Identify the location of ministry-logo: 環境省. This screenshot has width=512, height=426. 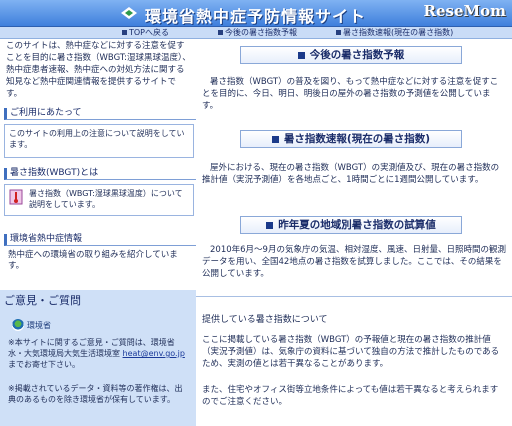
(41, 325).